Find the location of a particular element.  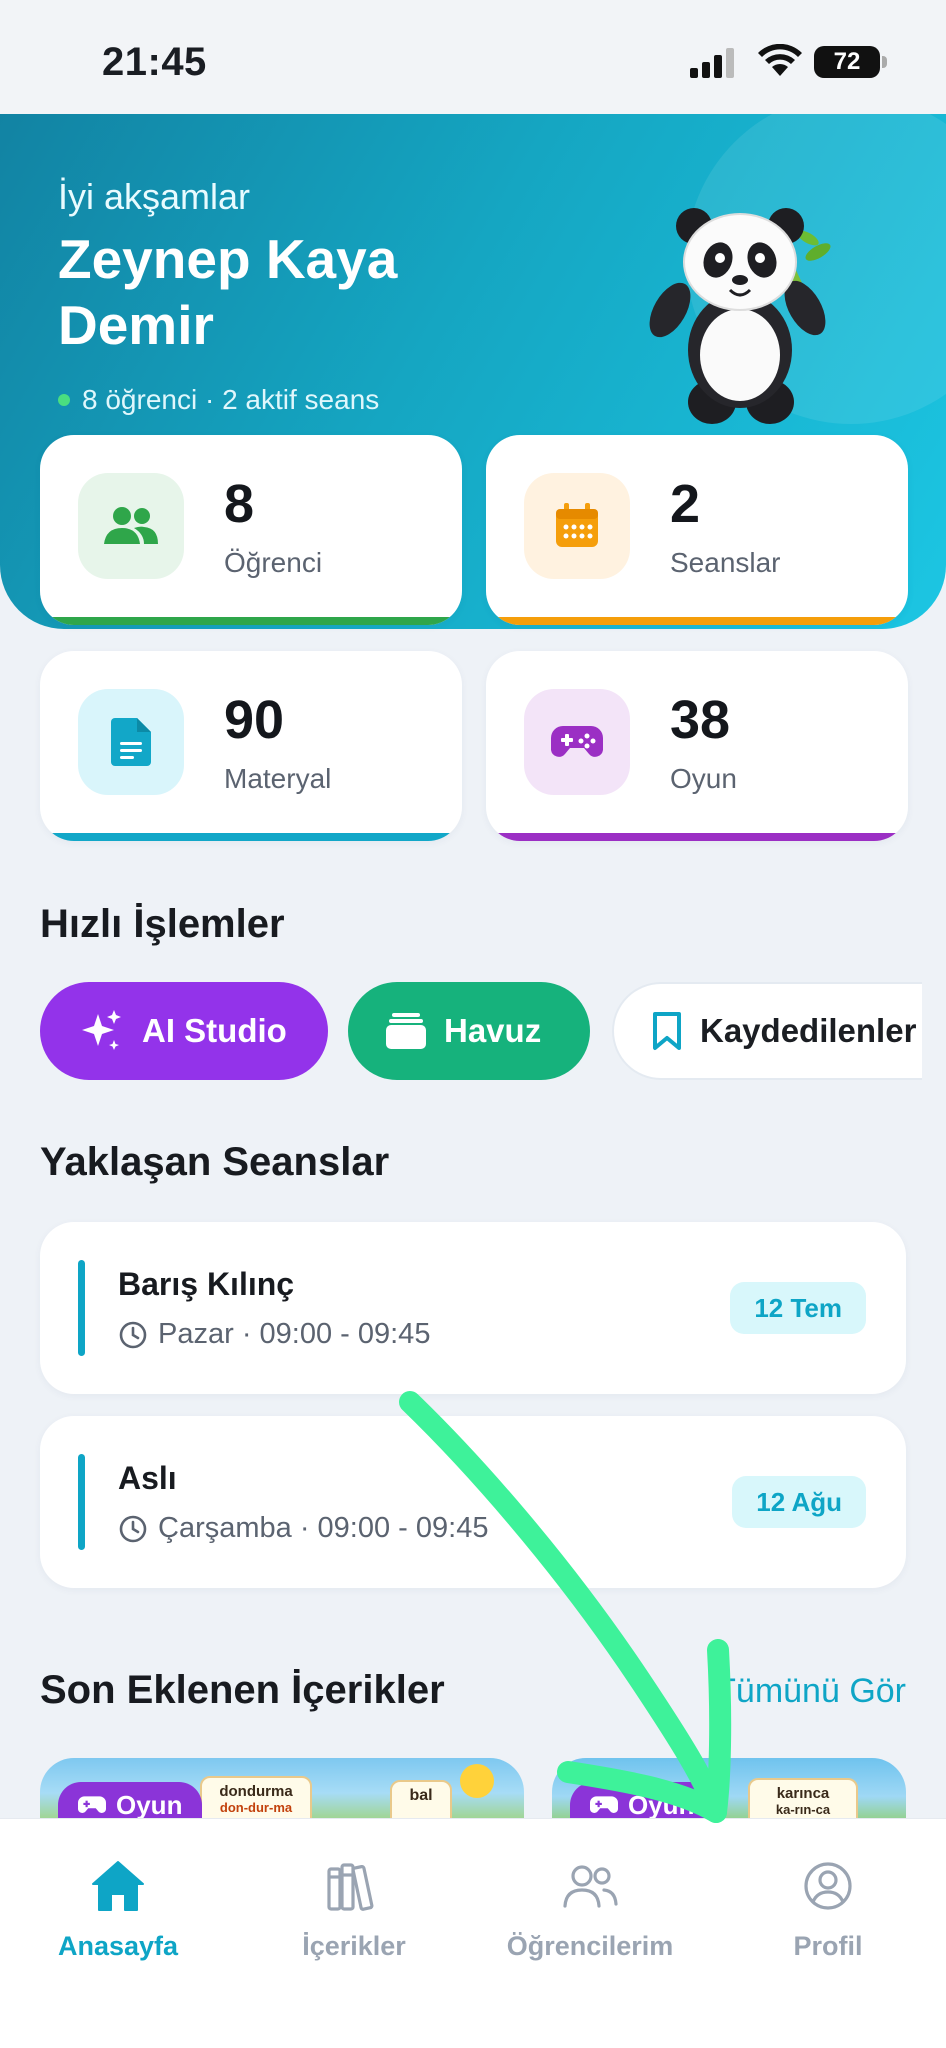

nav-item-students: Öğrencilerim is located at coordinates (590, 1909).